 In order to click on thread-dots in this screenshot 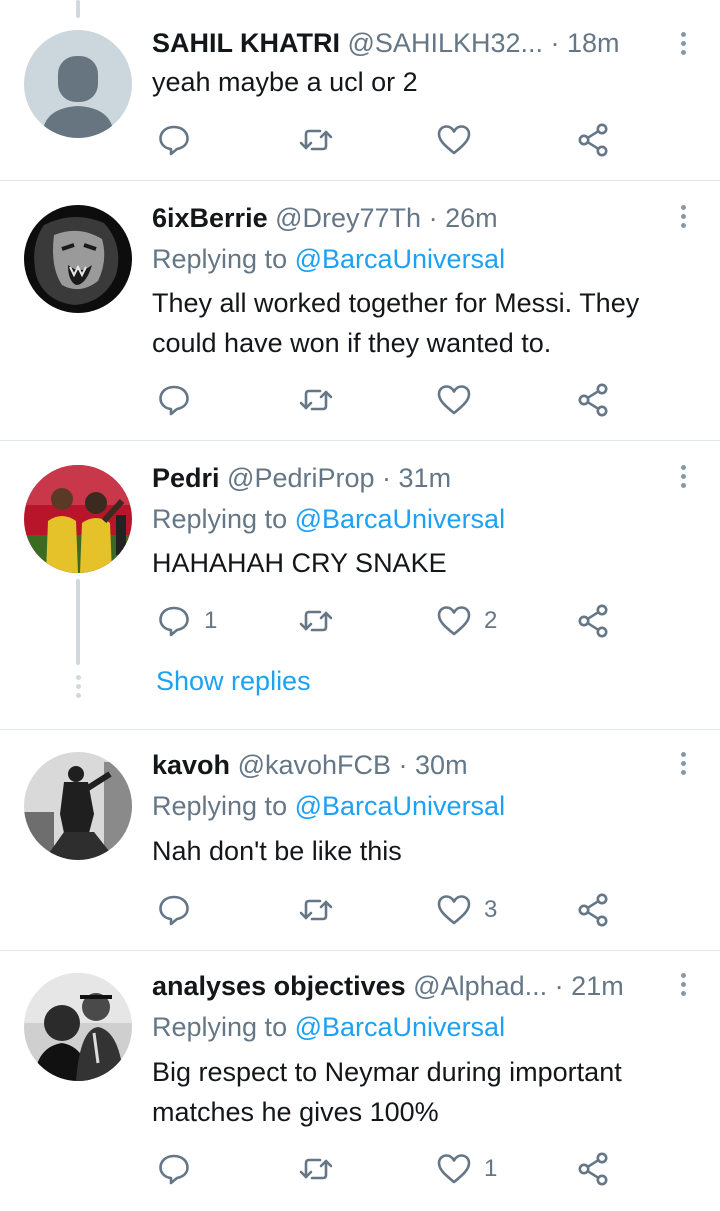, I will do `click(78, 688)`.